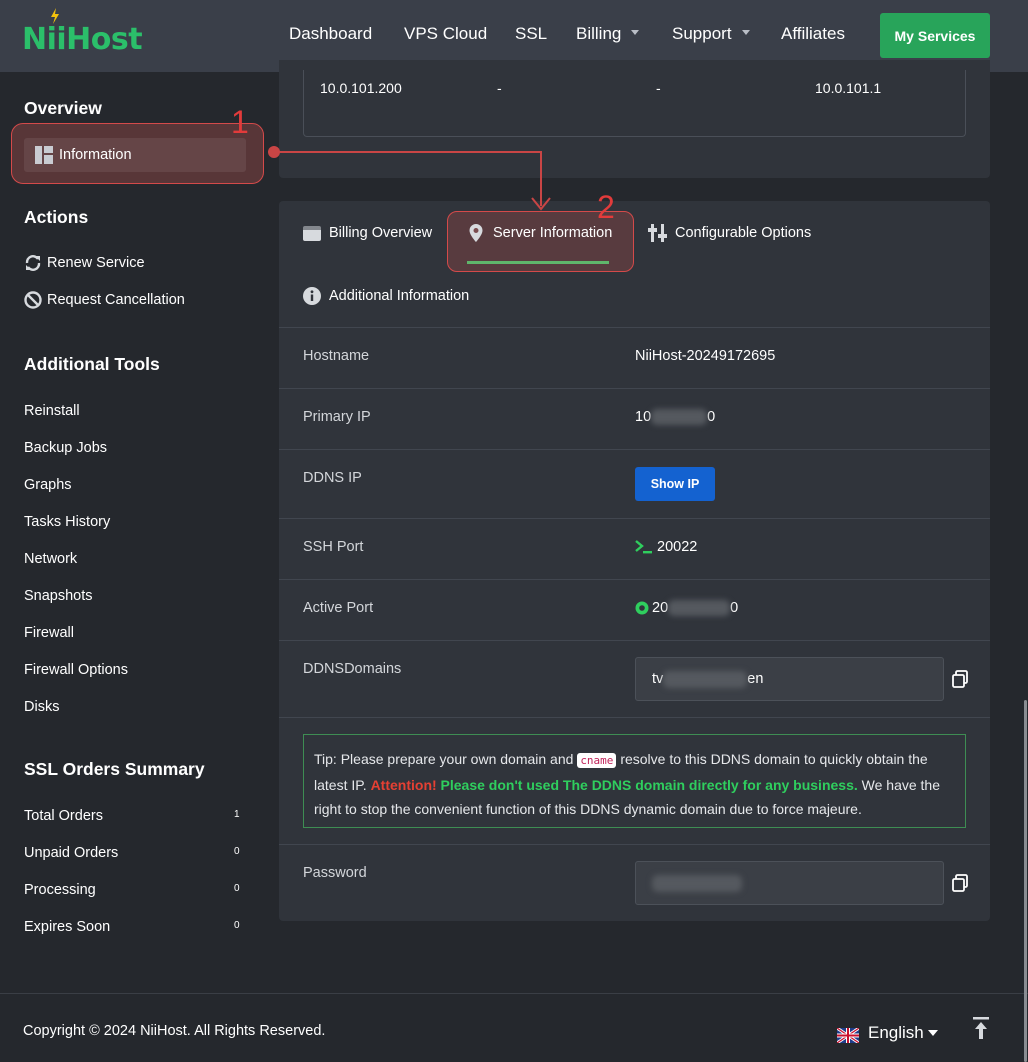 This screenshot has width=1028, height=1062. What do you see at coordinates (531, 34) in the screenshot?
I see `nav-ssl: SSL` at bounding box center [531, 34].